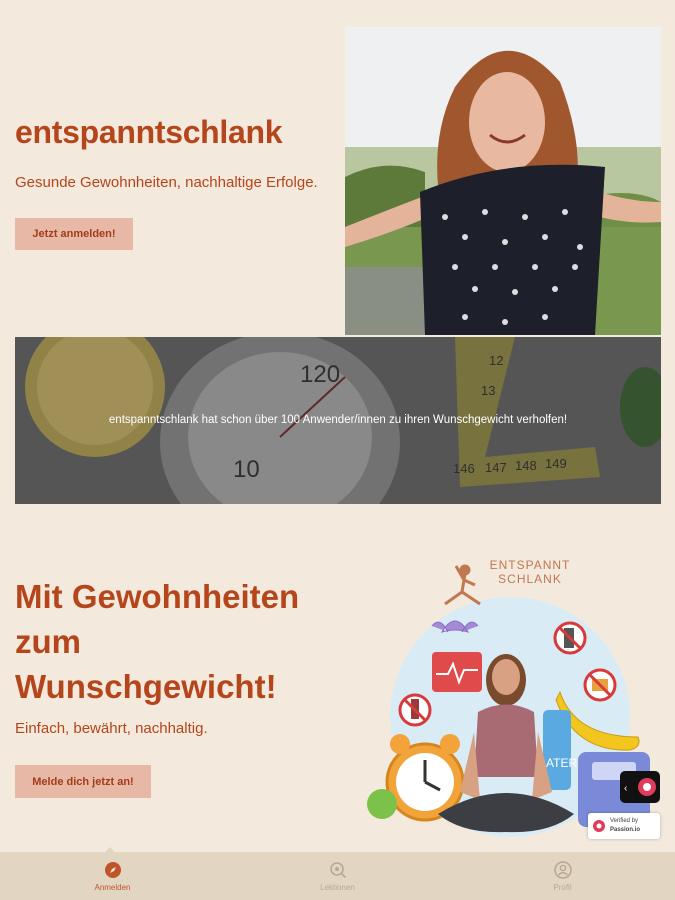  What do you see at coordinates (48, 641) in the screenshot?
I see `section-title-line: zum` at bounding box center [48, 641].